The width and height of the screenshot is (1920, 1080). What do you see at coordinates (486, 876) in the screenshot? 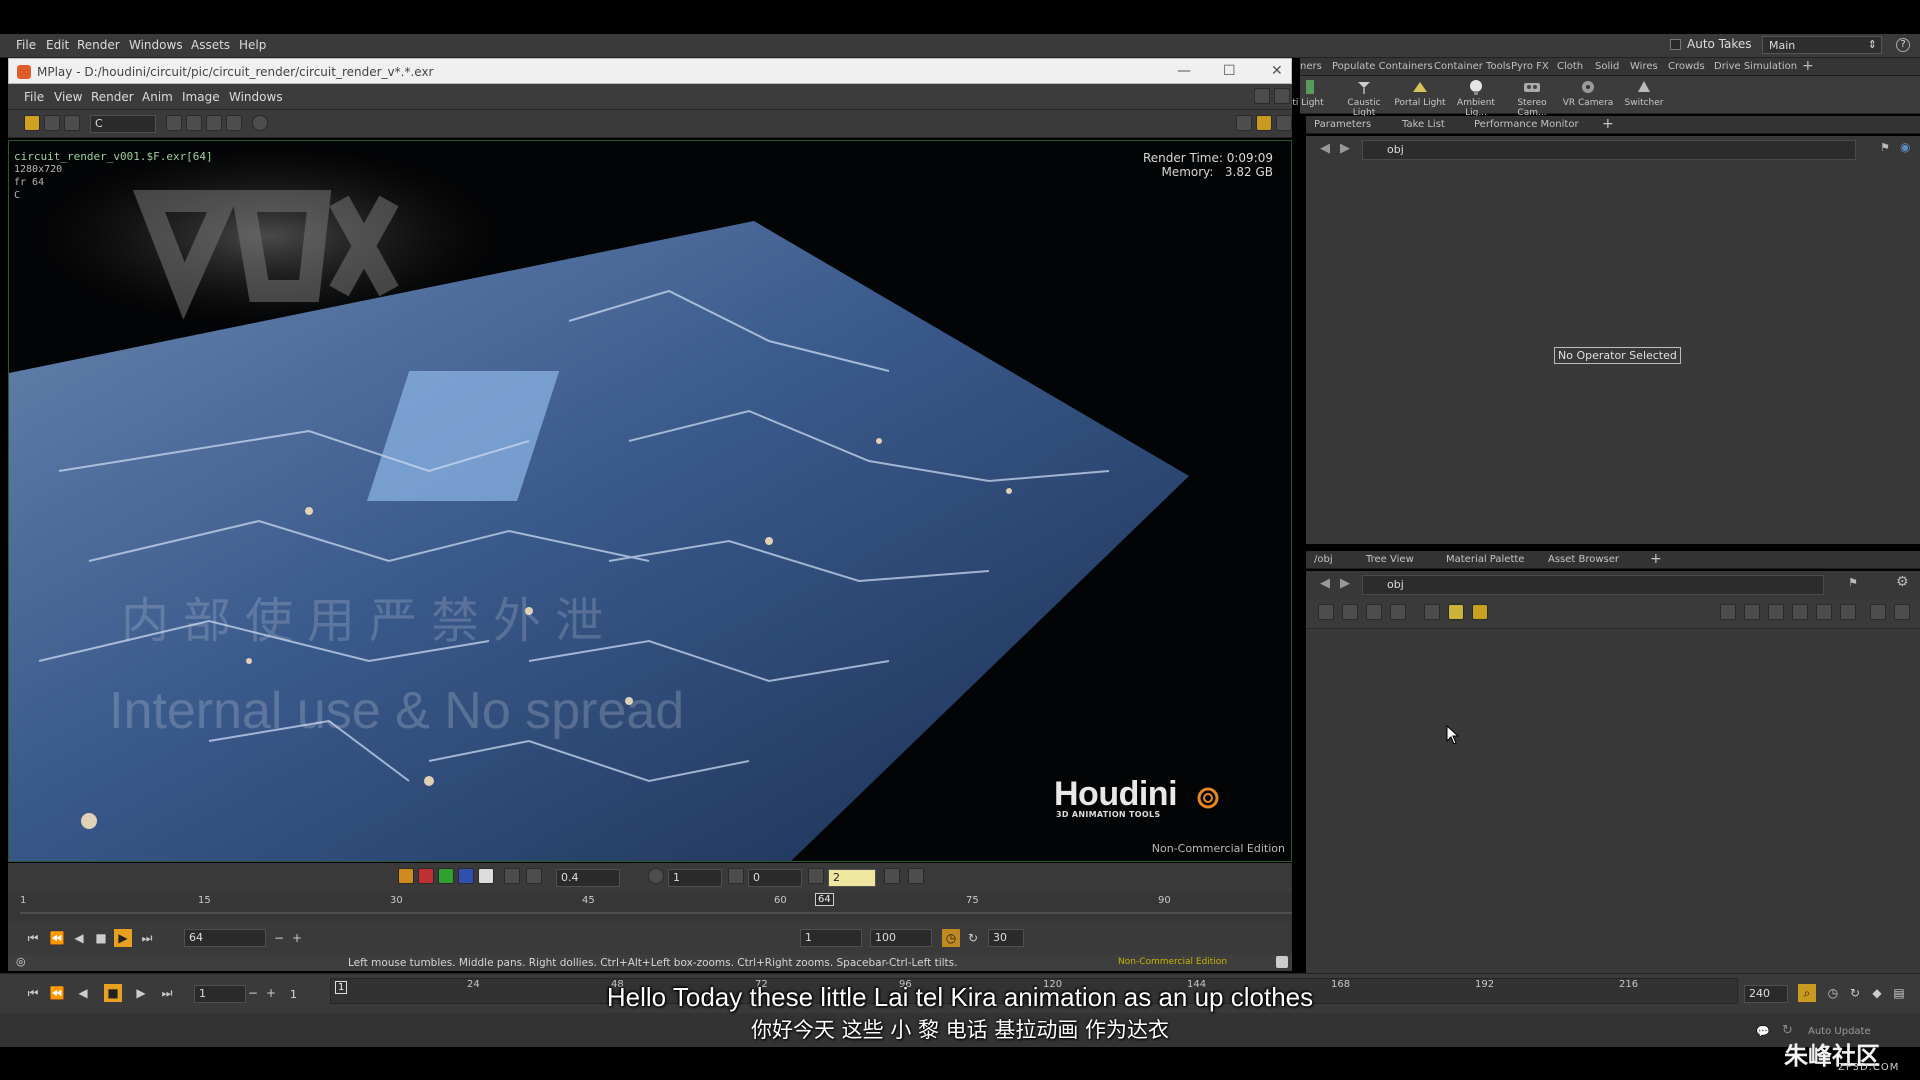
I see `alpha-channel-icon` at bounding box center [486, 876].